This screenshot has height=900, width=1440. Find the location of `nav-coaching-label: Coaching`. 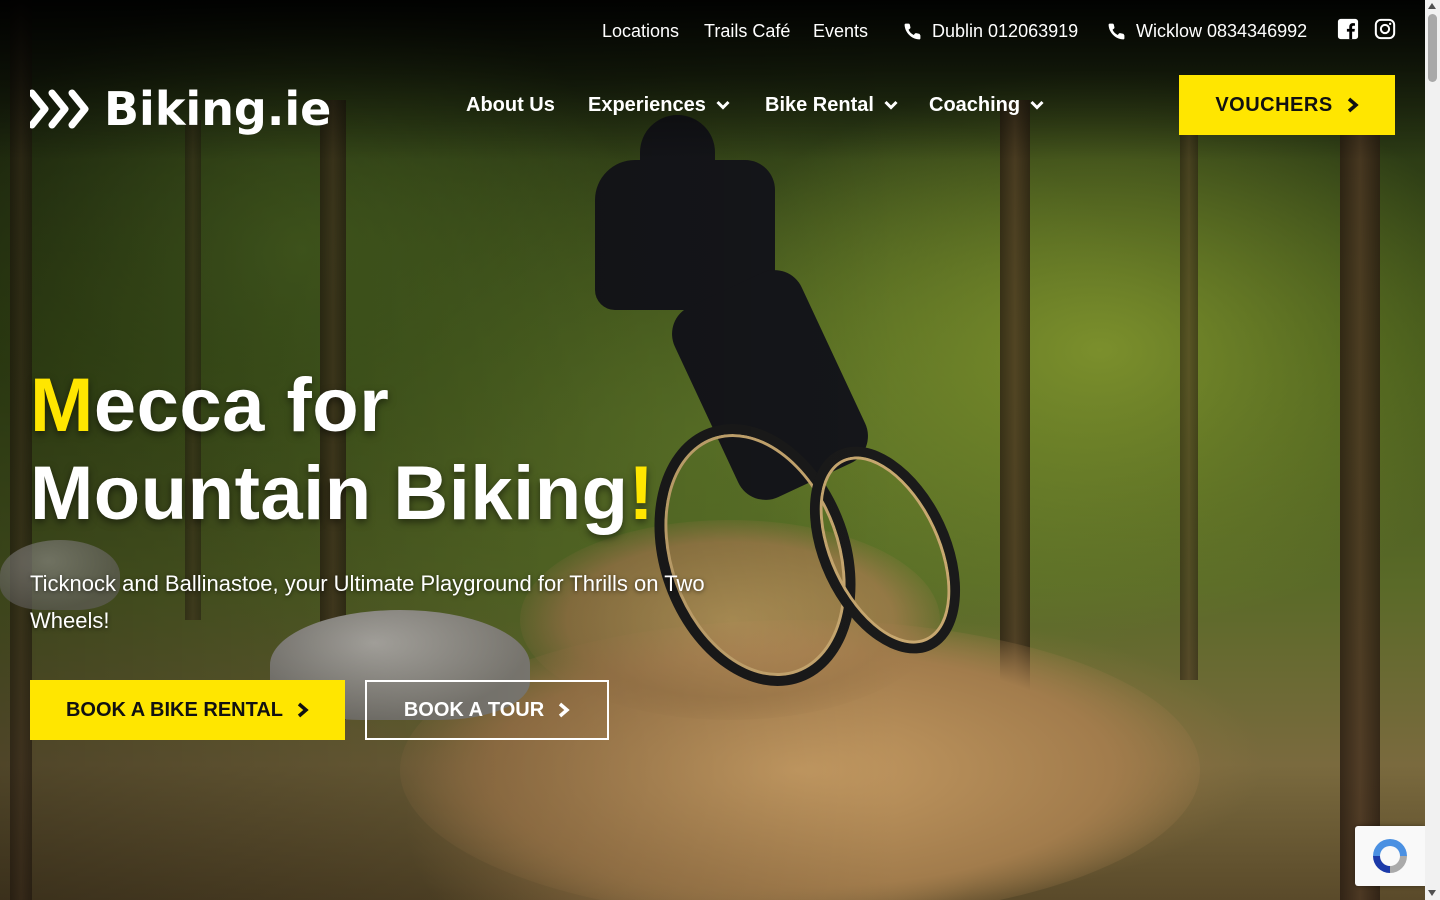

nav-coaching-label: Coaching is located at coordinates (975, 105).